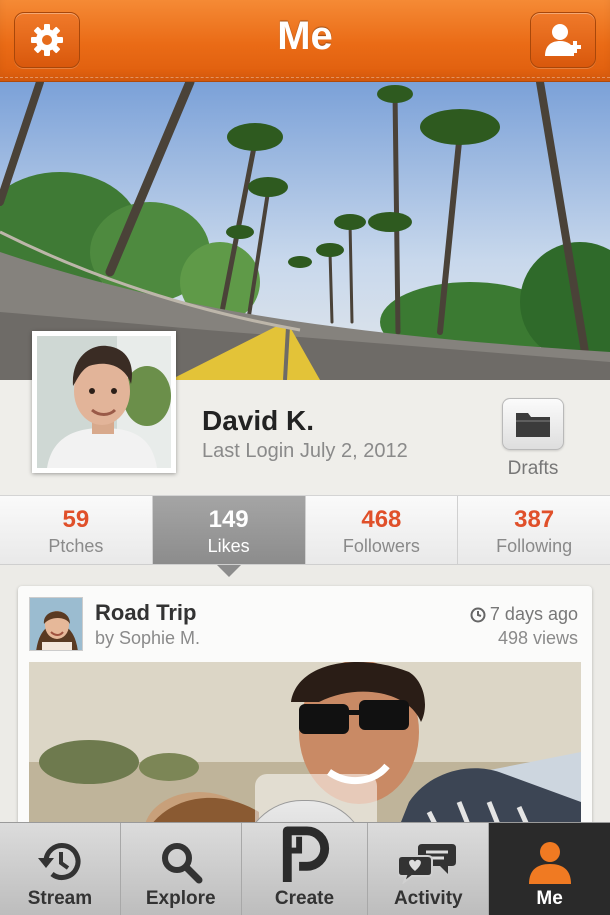 The height and width of the screenshot is (915, 610). Describe the element at coordinates (228, 546) in the screenshot. I see `stat-label: Likes` at that location.